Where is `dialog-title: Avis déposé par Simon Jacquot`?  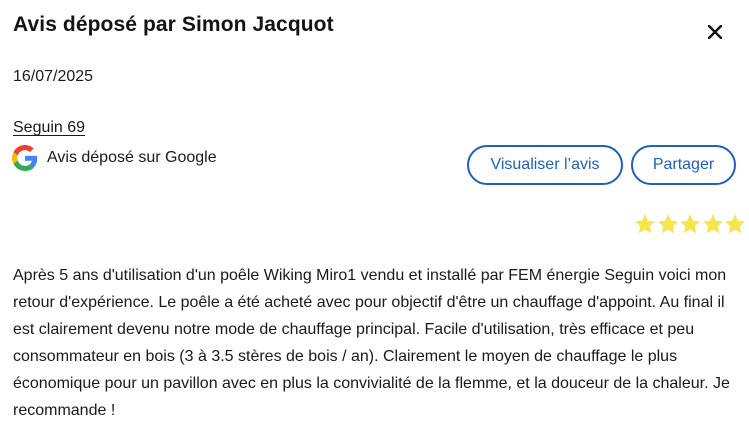 dialog-title: Avis déposé par Simon Jacquot is located at coordinates (173, 24).